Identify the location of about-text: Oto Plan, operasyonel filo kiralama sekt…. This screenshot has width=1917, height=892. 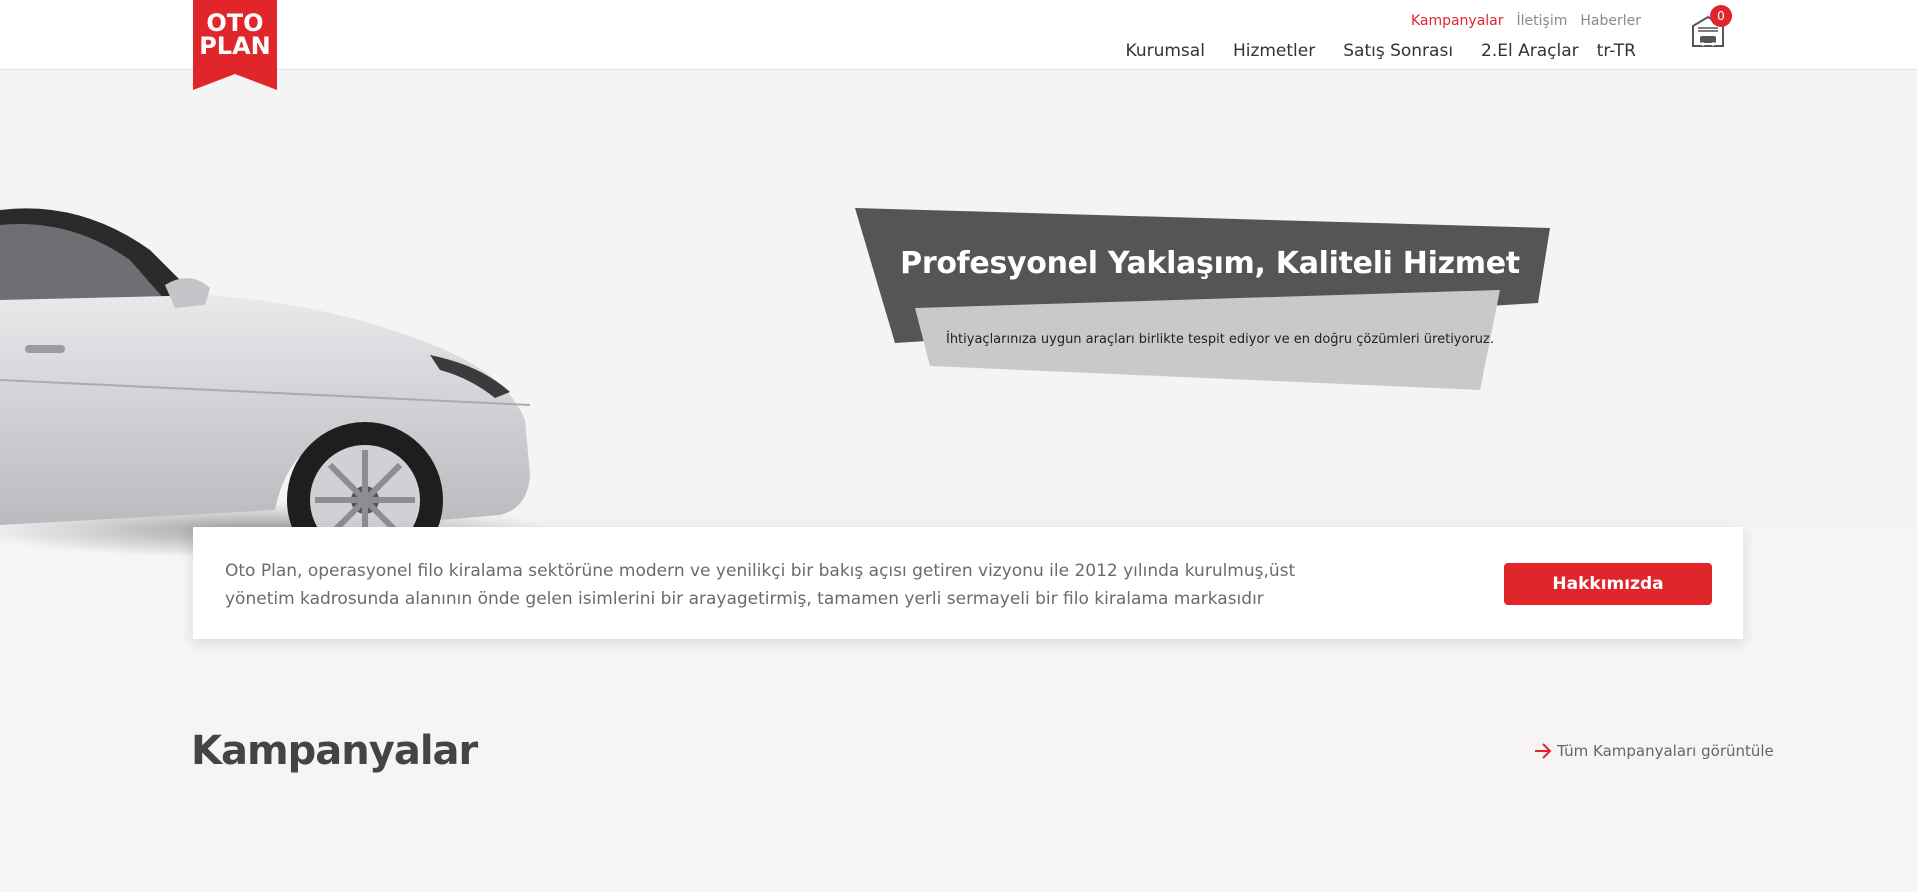
(760, 585).